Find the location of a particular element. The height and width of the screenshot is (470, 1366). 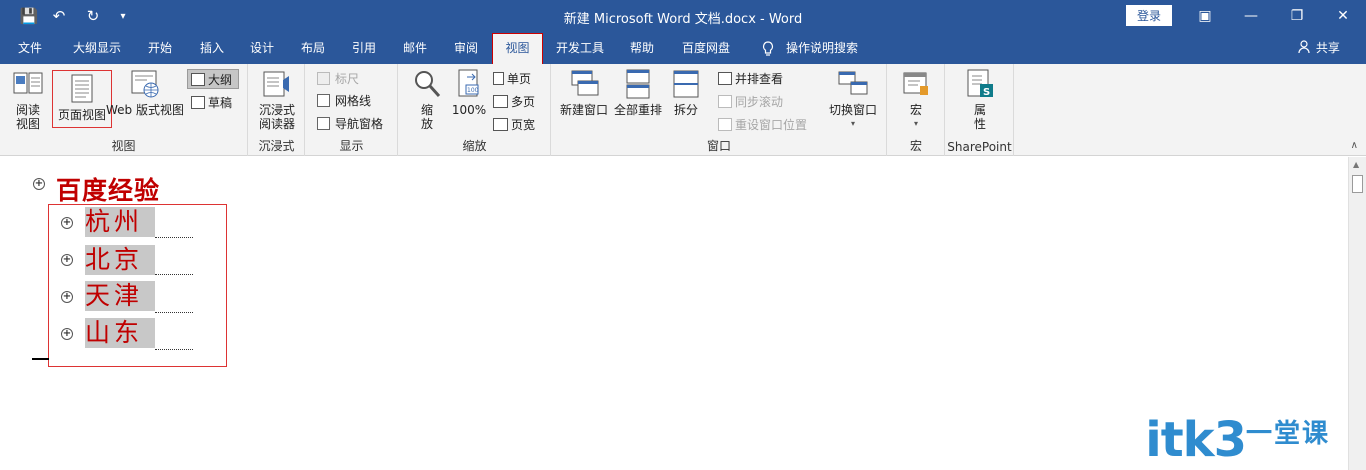

draft-icon is located at coordinates (198, 102).